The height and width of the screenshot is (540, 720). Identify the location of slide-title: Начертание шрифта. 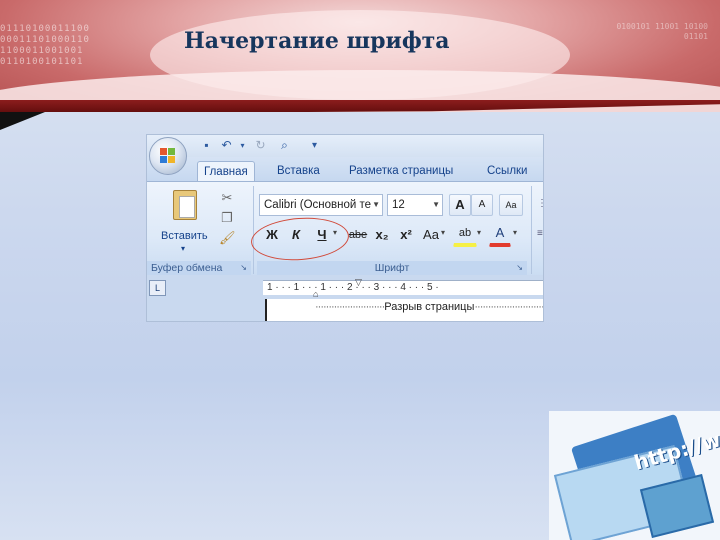
(317, 41).